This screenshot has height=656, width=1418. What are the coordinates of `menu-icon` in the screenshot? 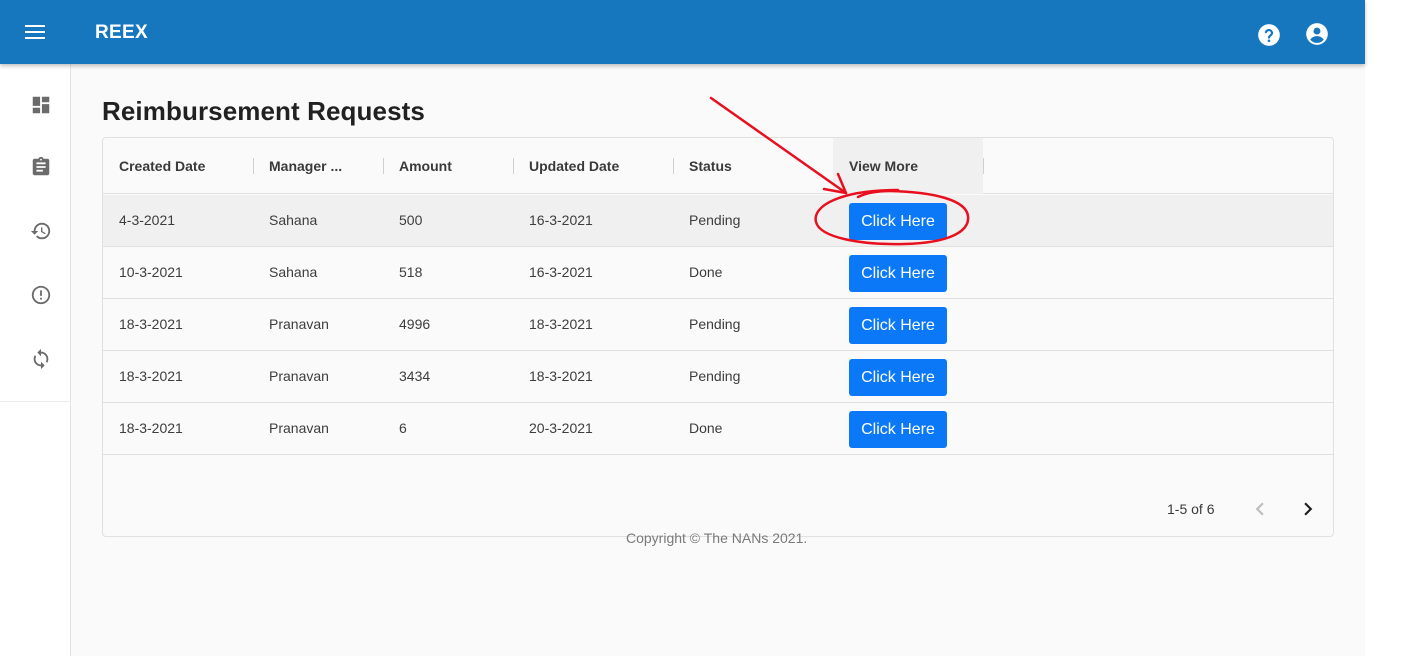 It's located at (35, 32).